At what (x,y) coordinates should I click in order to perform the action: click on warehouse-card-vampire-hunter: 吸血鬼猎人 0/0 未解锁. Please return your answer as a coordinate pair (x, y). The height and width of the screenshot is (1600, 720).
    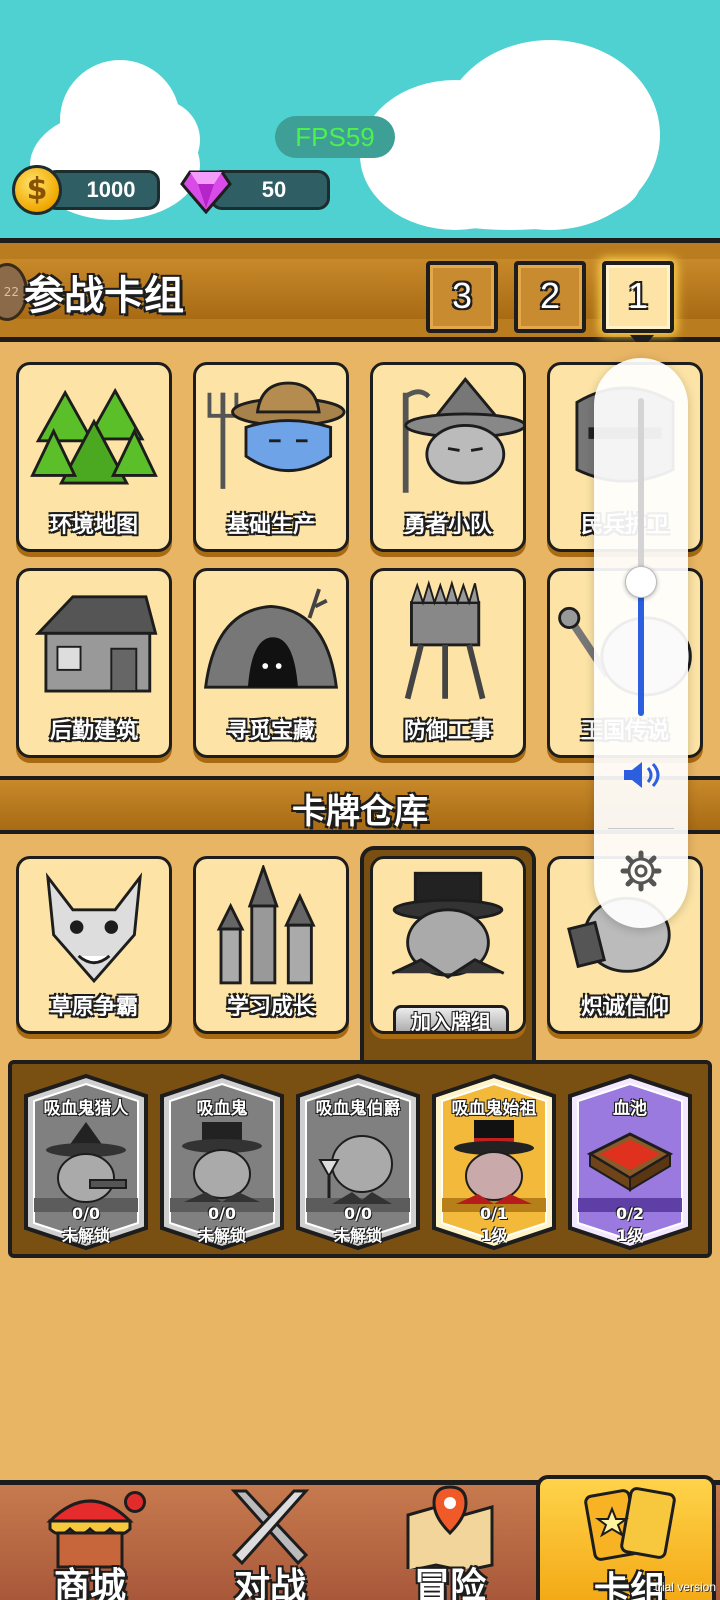
    Looking at the image, I should click on (86, 1162).